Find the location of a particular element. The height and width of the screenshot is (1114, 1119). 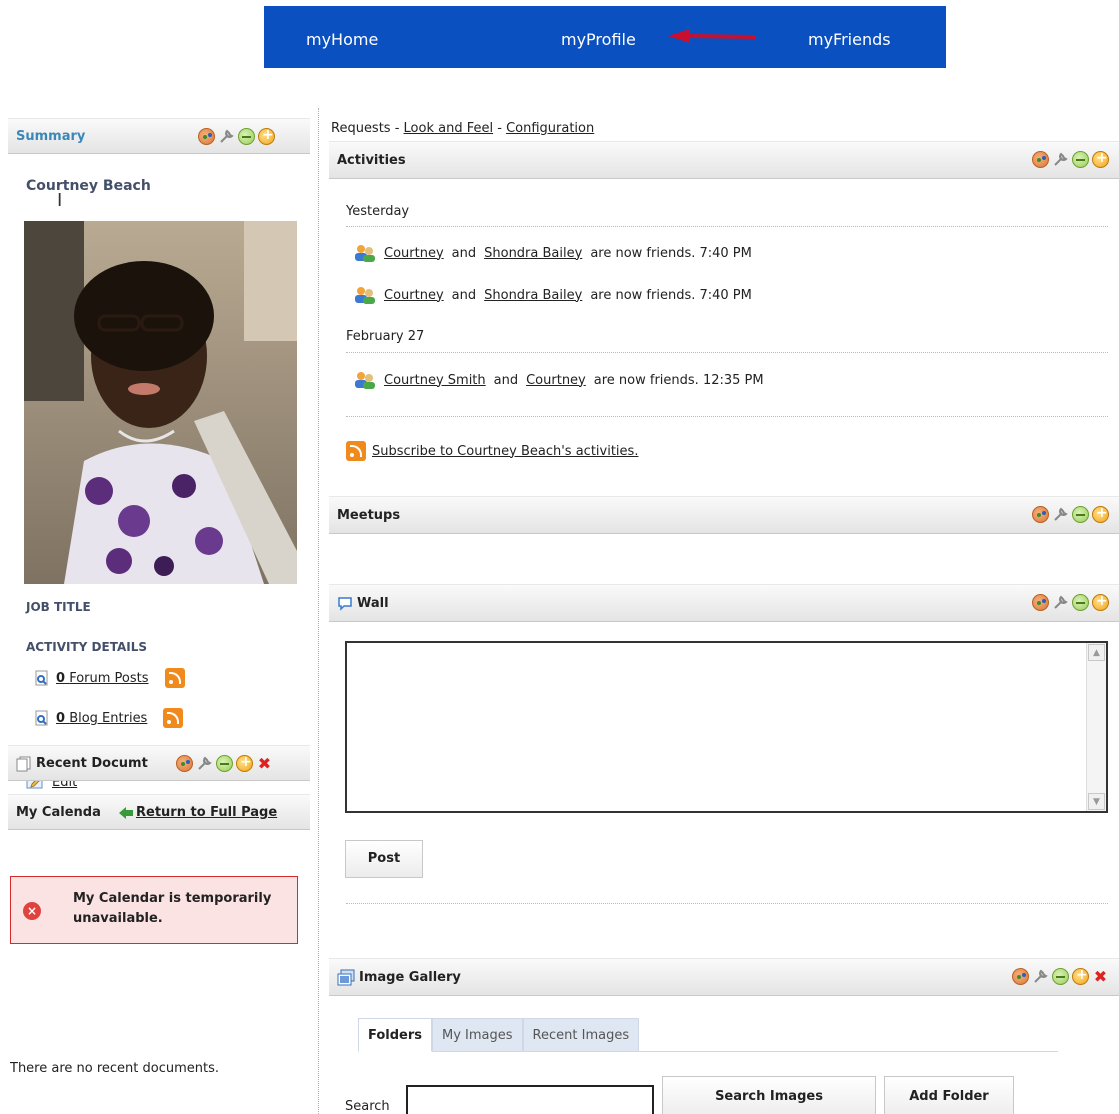

error-icon: × is located at coordinates (32, 911).